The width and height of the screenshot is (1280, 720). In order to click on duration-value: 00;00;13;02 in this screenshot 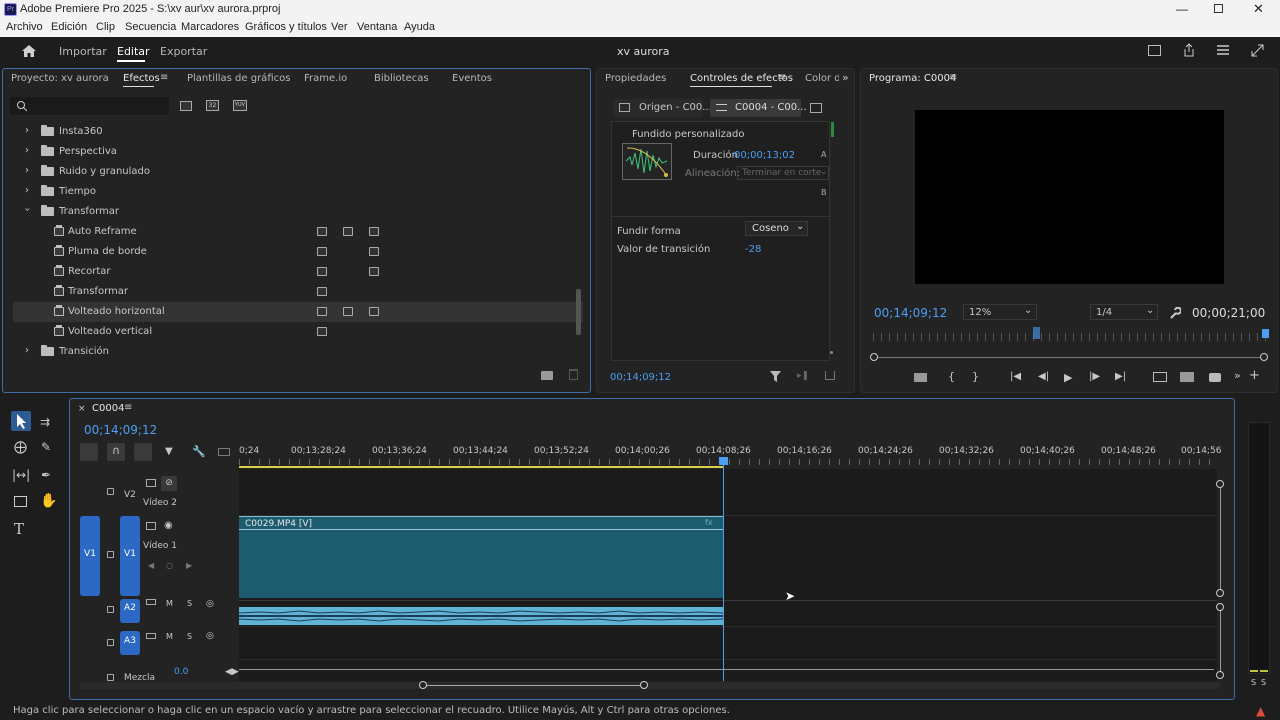, I will do `click(764, 155)`.